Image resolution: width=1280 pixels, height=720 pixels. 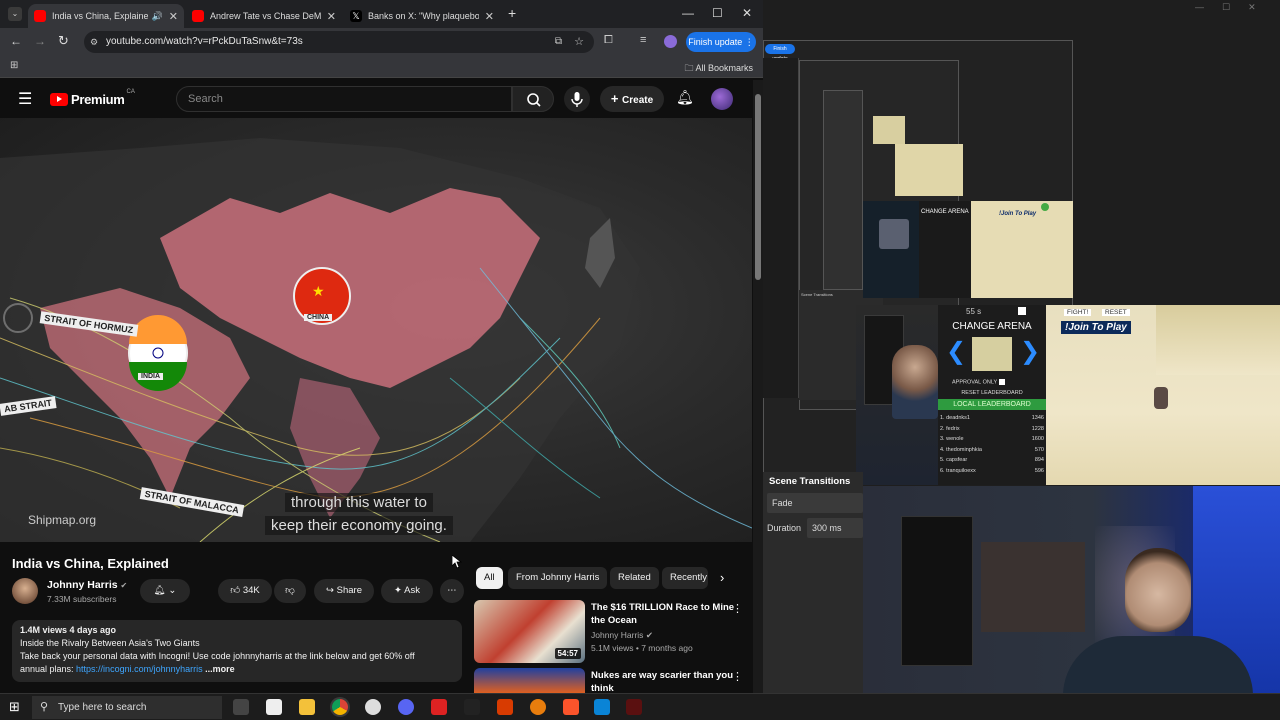 I want to click on chip-from-johnny-harris: From Johnny Harris, so click(x=558, y=578).